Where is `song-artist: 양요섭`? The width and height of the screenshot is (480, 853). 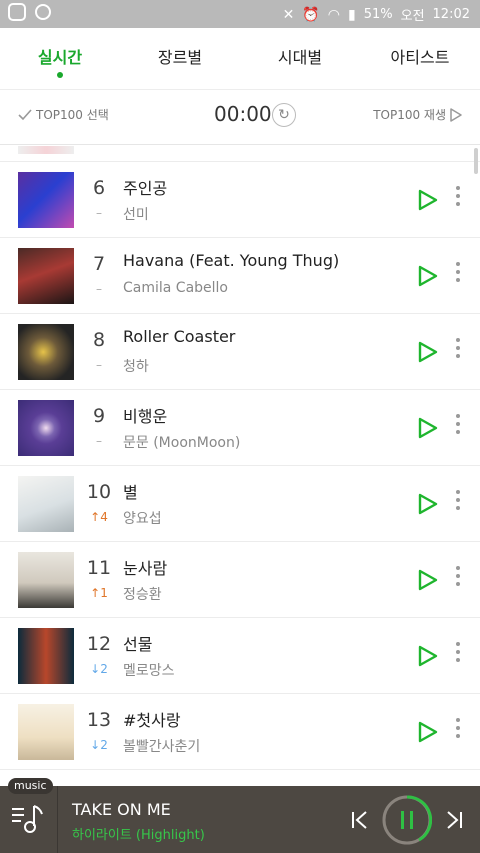
song-artist: 양요섭 is located at coordinates (142, 518).